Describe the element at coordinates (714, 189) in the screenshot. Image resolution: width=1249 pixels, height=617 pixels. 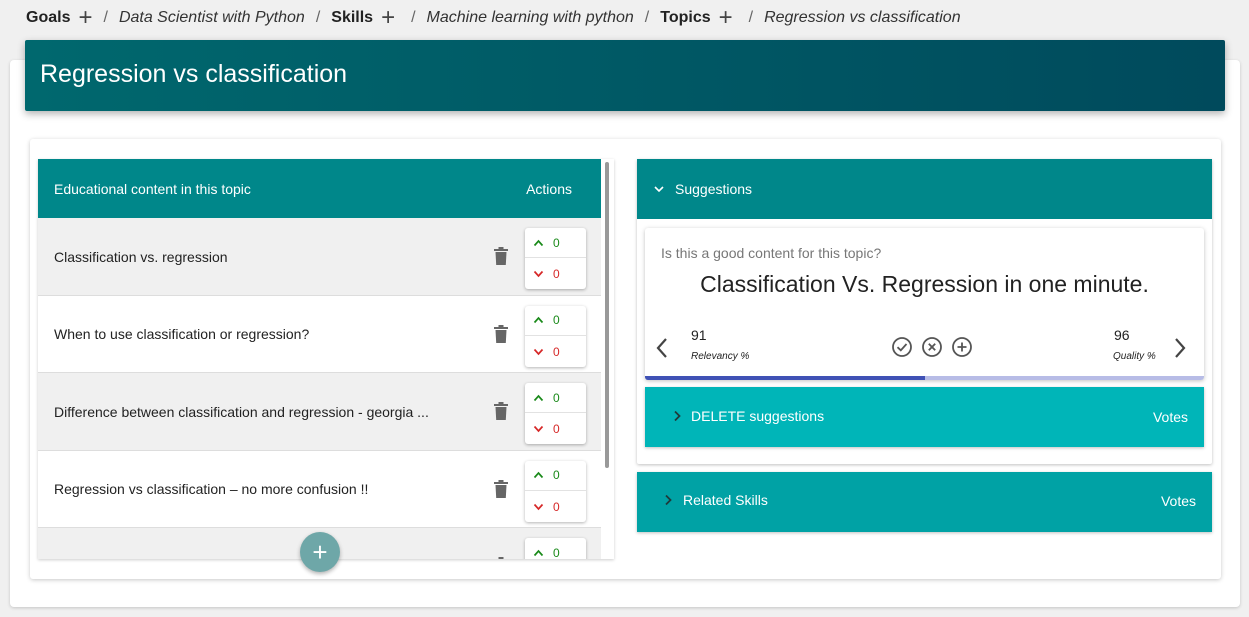
I see `suggestions-title: Suggestions` at that location.